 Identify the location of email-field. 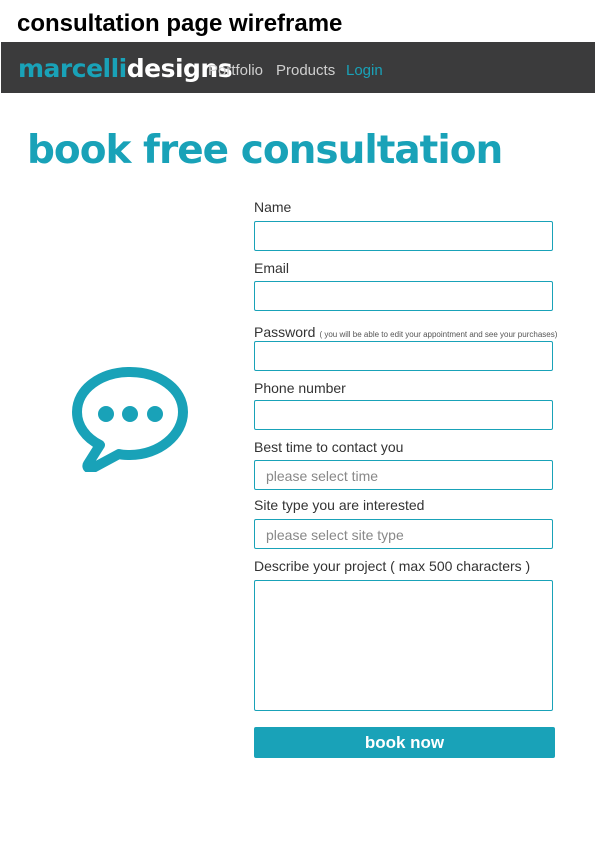
(403, 296).